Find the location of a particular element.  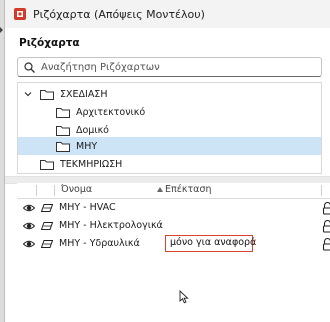

tree-item-label: Αρχιτεκτονικό is located at coordinates (111, 112).